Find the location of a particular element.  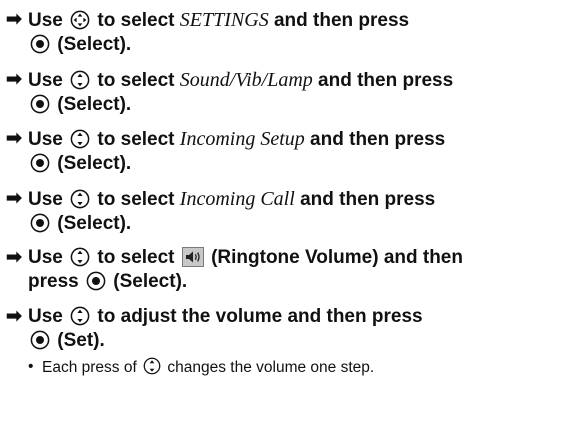

ringtone-volume-icon is located at coordinates (192, 257).